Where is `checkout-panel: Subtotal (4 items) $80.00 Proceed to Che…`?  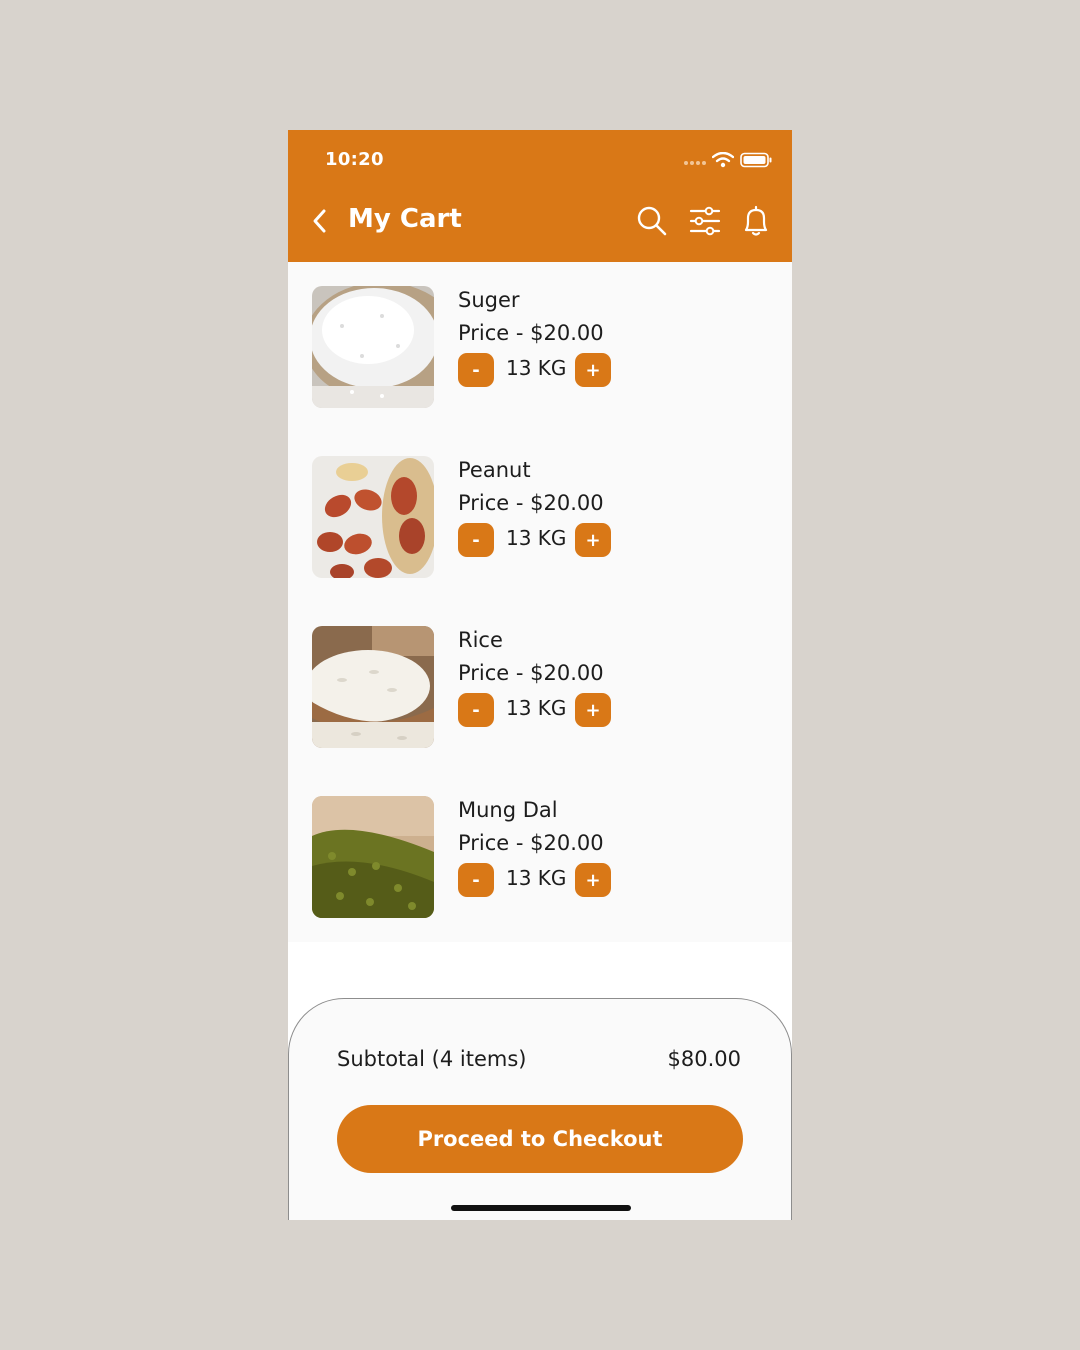 checkout-panel: Subtotal (4 items) $80.00 Proceed to Che… is located at coordinates (540, 1109).